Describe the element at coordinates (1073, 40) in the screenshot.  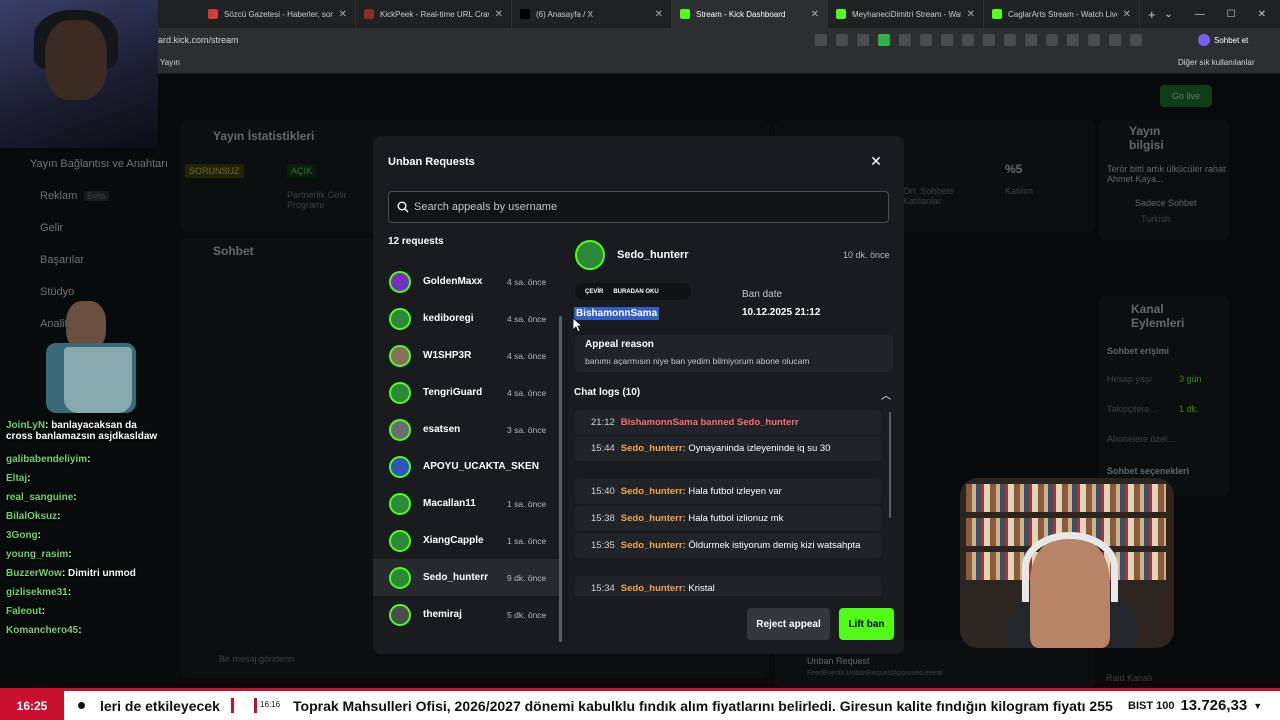
I see `heart-icon` at that location.